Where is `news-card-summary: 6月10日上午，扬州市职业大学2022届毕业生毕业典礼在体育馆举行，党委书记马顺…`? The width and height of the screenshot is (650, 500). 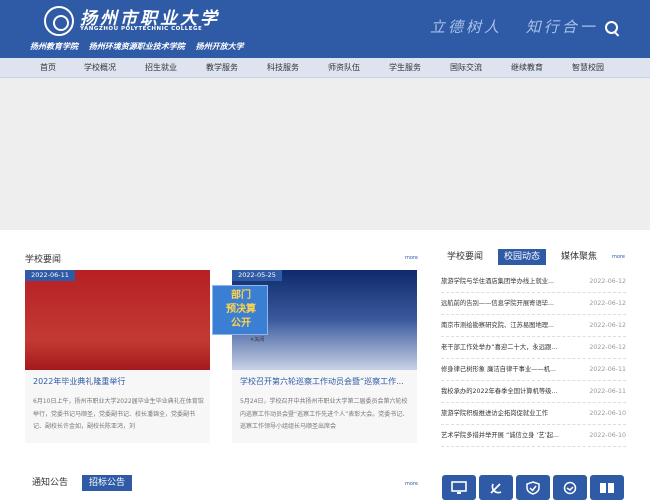 news-card-summary: 6月10日上午，扬州市职业大学2022届毕业生毕业典礼在体育馆举行，党委书记马顺… is located at coordinates (118, 414).